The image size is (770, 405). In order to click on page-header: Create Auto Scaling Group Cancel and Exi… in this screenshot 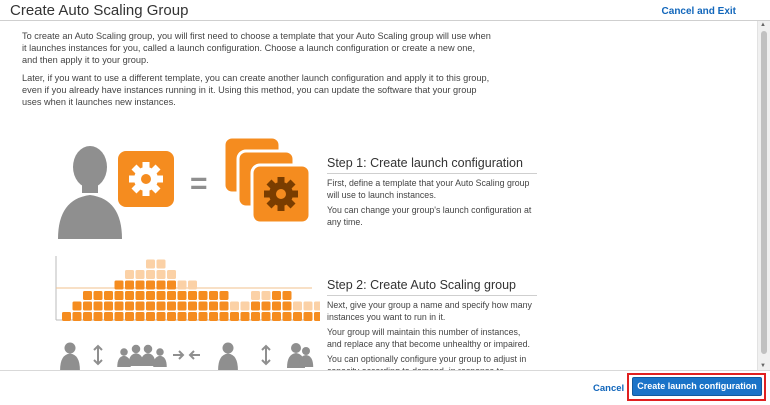, I will do `click(385, 10)`.